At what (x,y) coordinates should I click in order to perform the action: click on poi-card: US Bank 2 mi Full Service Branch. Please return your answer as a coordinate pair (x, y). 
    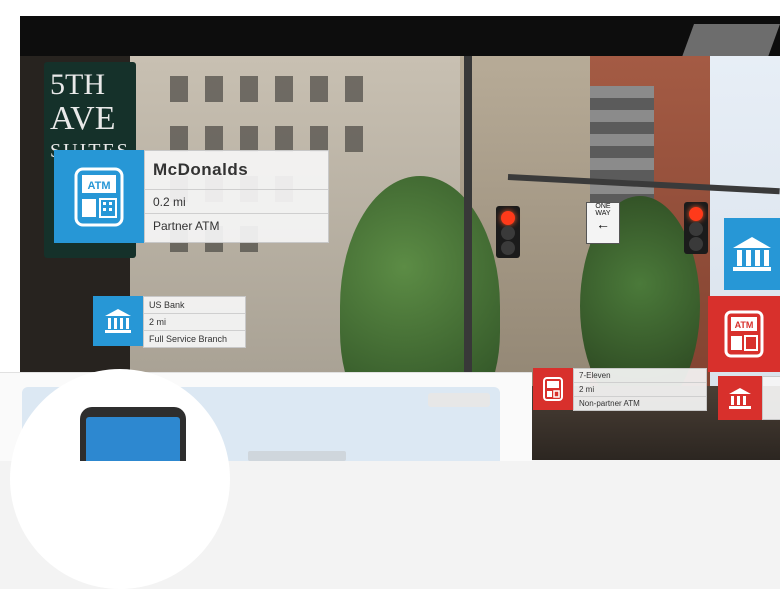
    Looking at the image, I should click on (194, 322).